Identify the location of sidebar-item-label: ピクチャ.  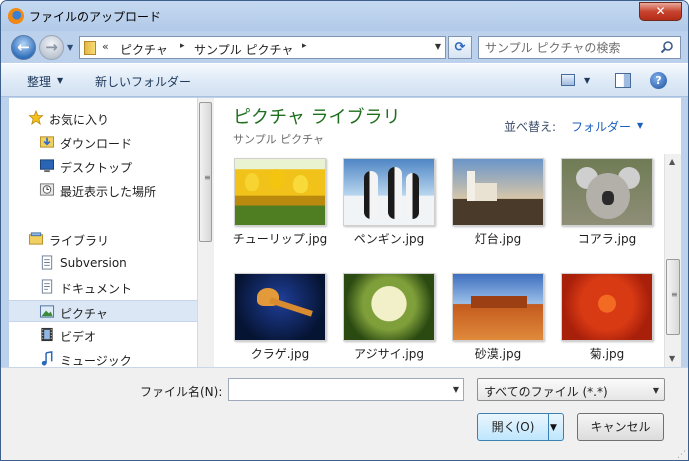
(84, 314).